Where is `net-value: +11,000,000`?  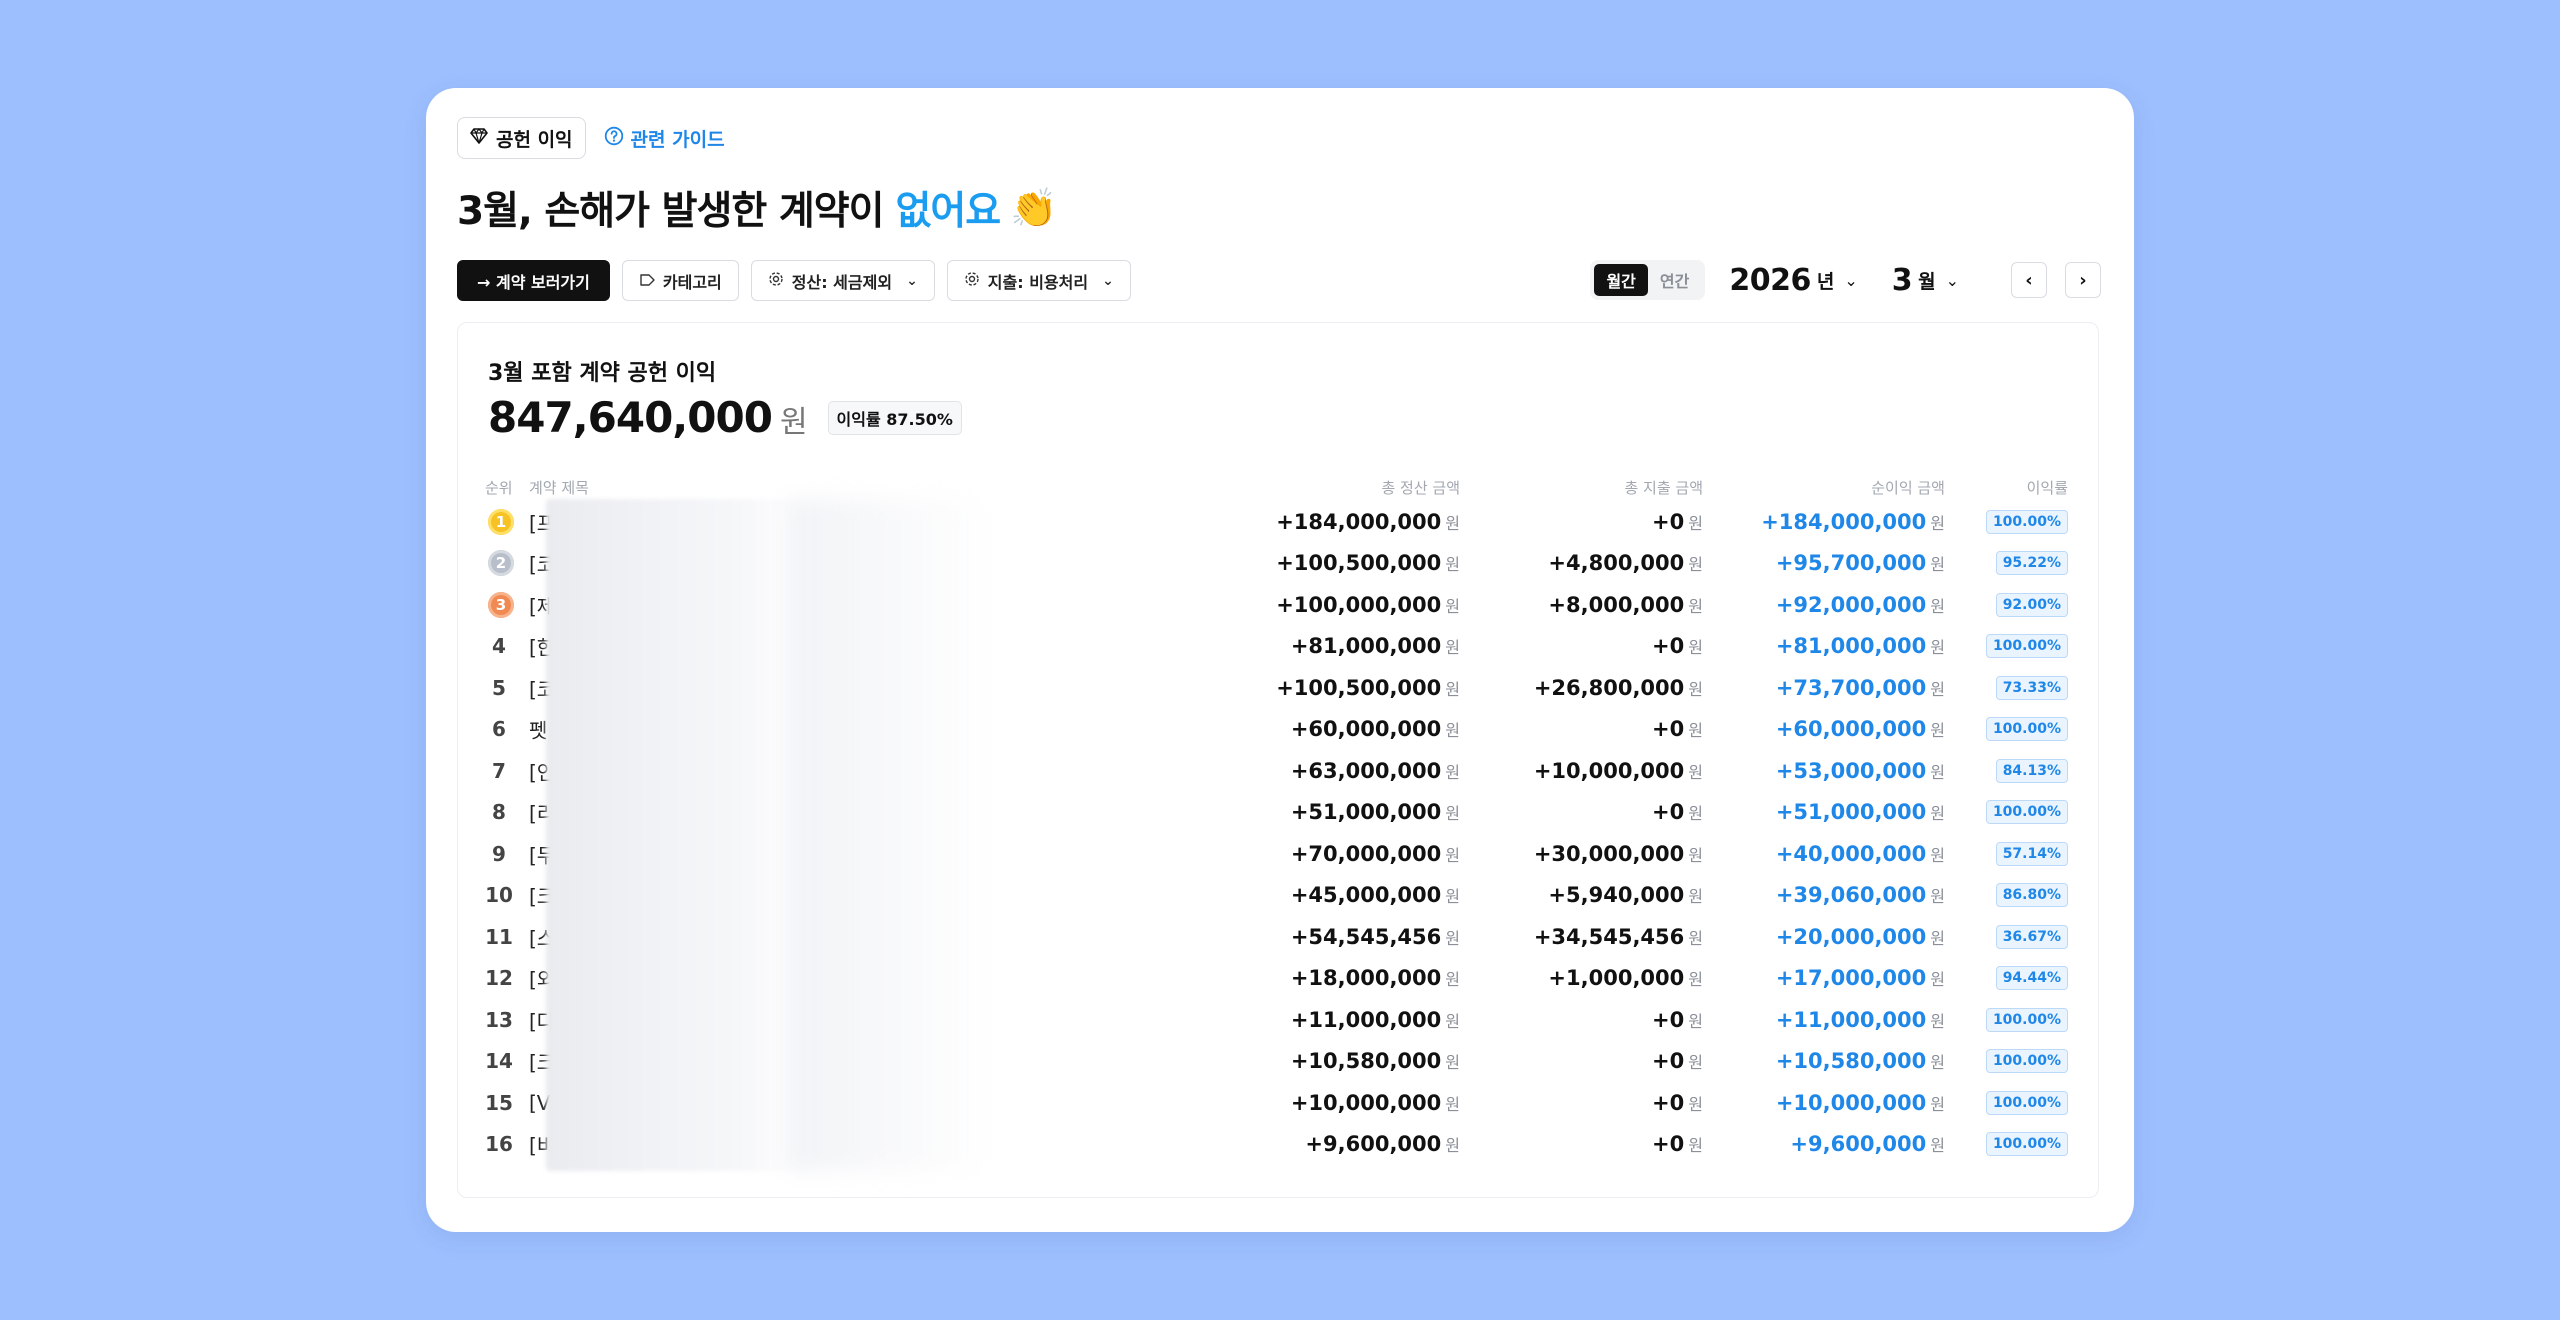
net-value: +11,000,000 is located at coordinates (1851, 1019).